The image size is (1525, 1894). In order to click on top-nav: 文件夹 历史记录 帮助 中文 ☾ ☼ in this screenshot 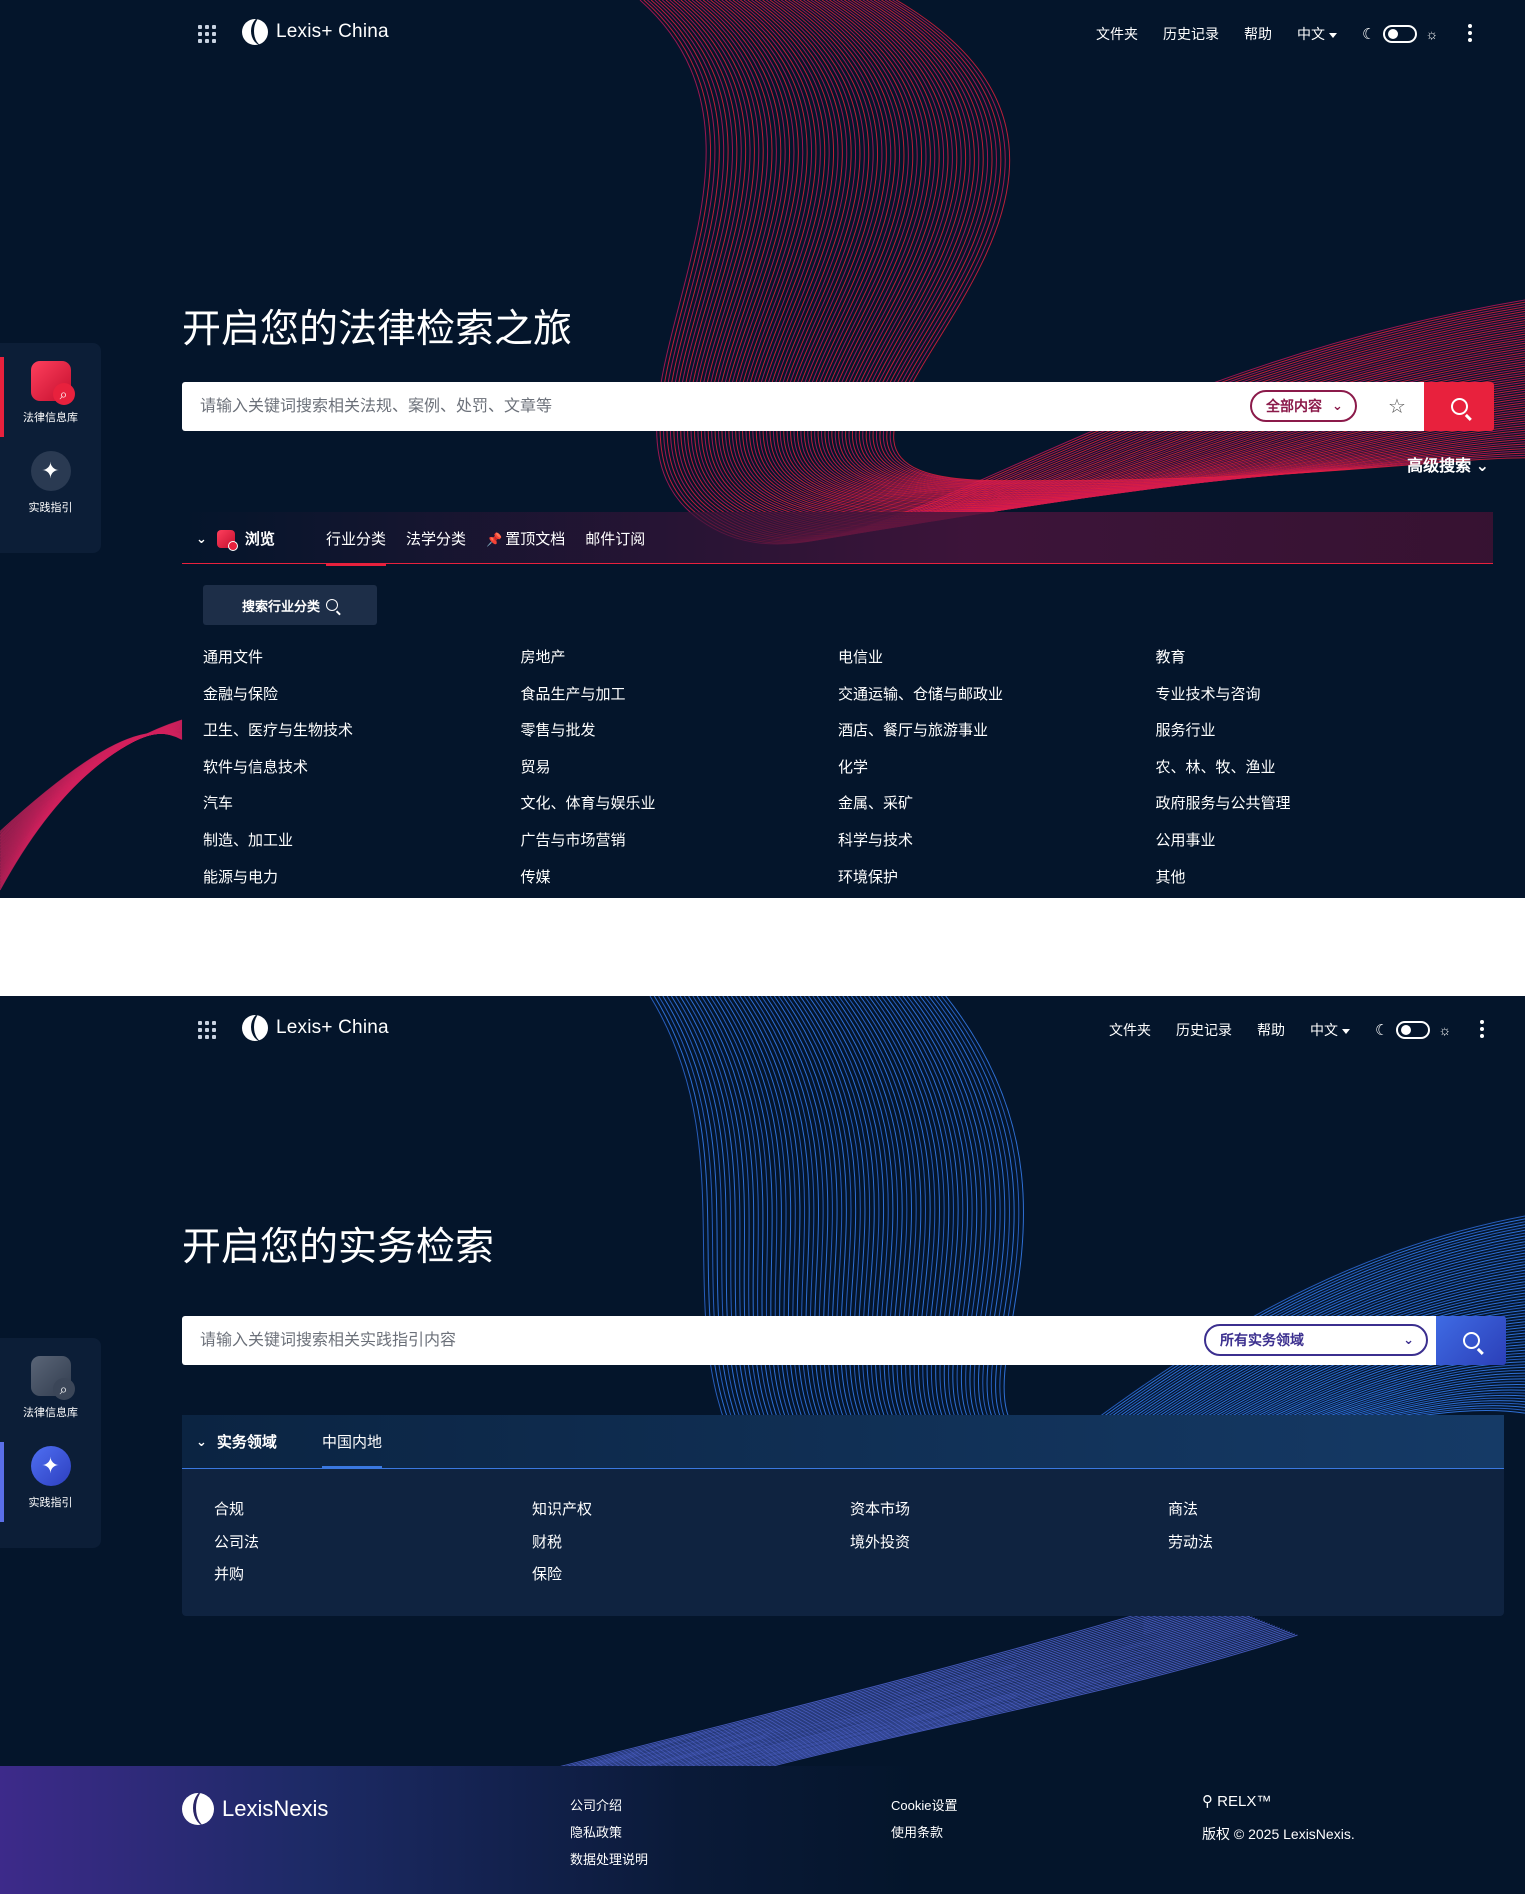, I will do `click(1267, 34)`.